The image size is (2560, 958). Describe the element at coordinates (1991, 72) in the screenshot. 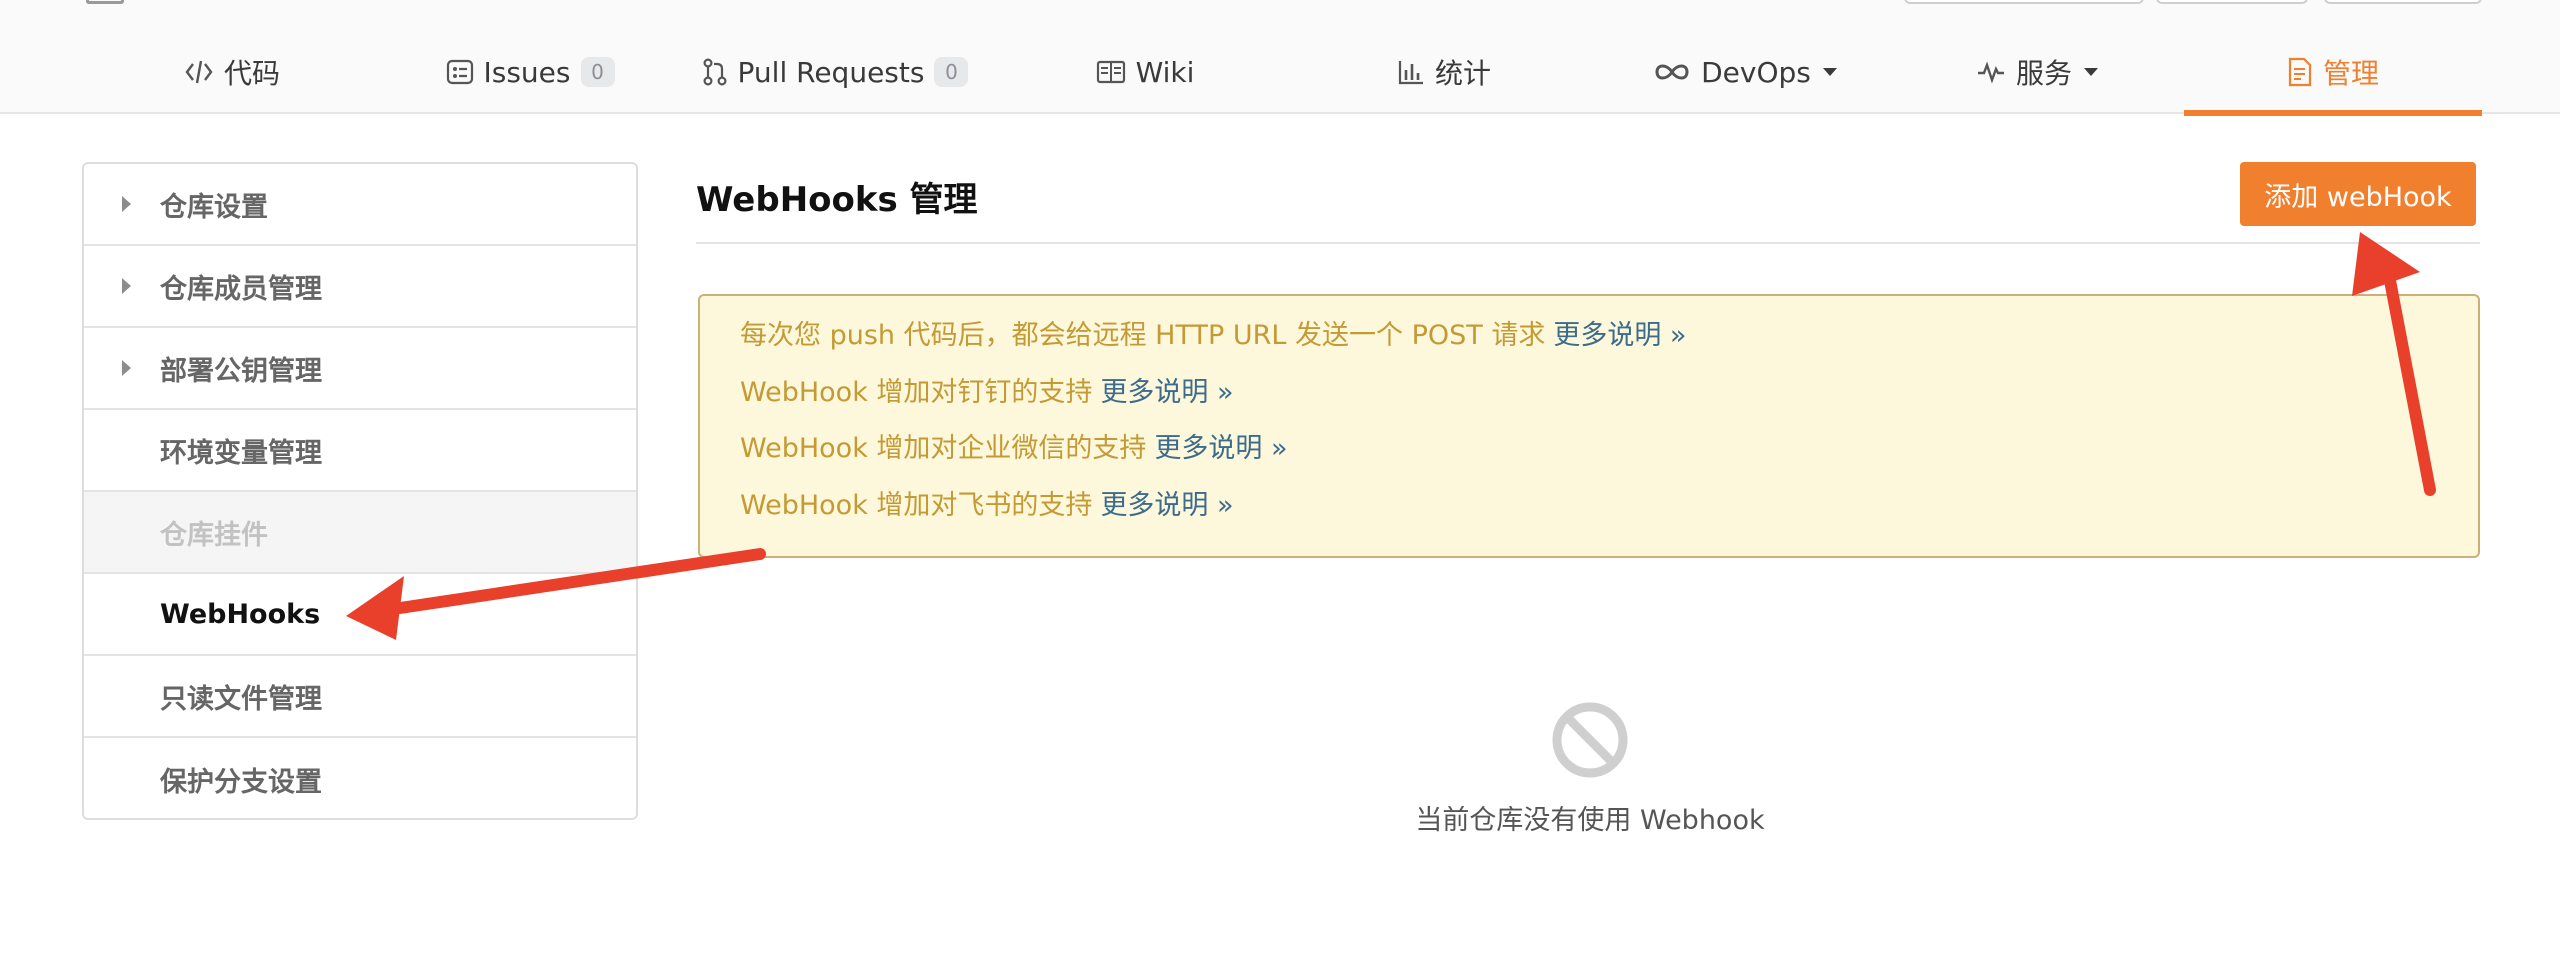

I see `pulse-icon` at that location.